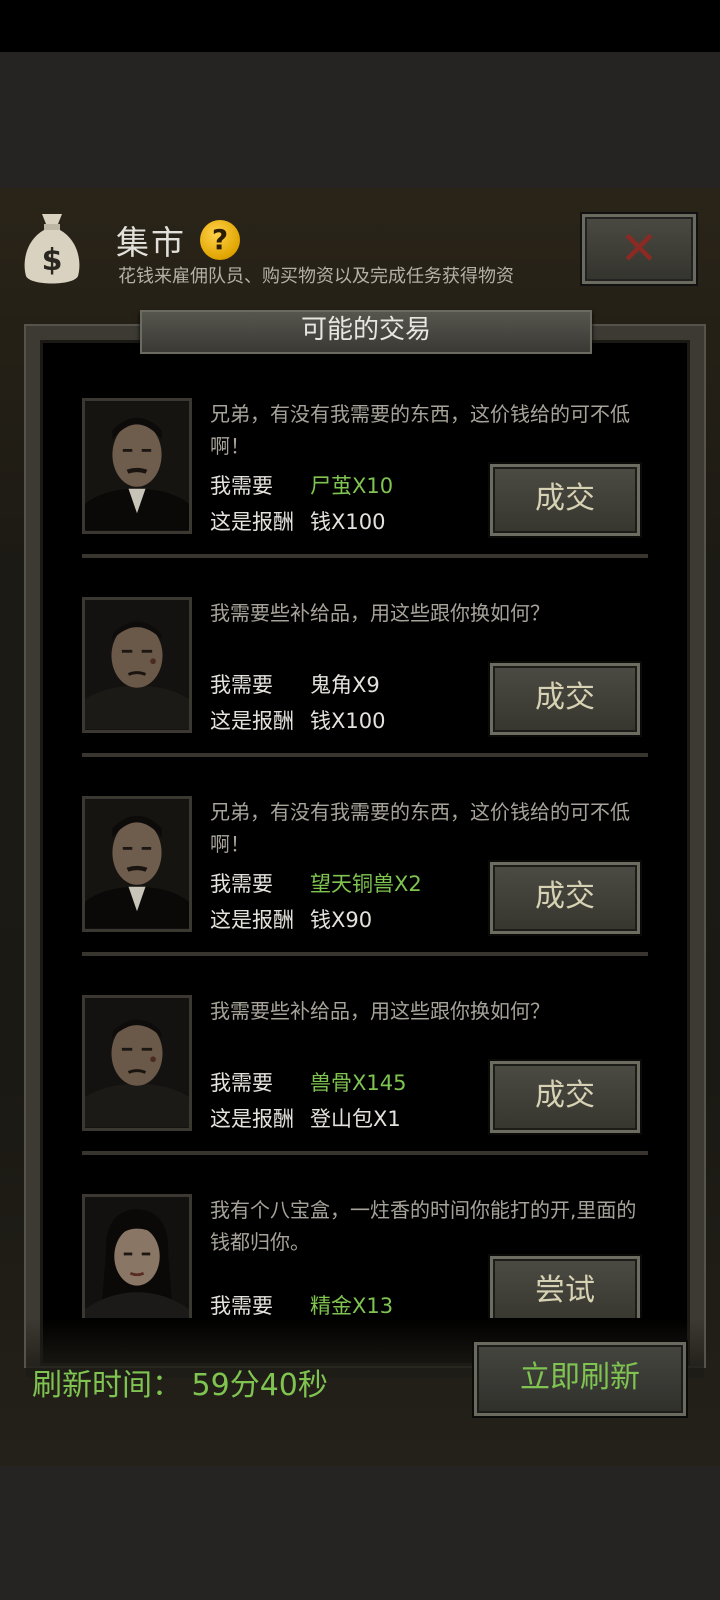 This screenshot has height=1600, width=720. I want to click on refresh-timer: 刷新时间： 59分40秒, so click(180, 1385).